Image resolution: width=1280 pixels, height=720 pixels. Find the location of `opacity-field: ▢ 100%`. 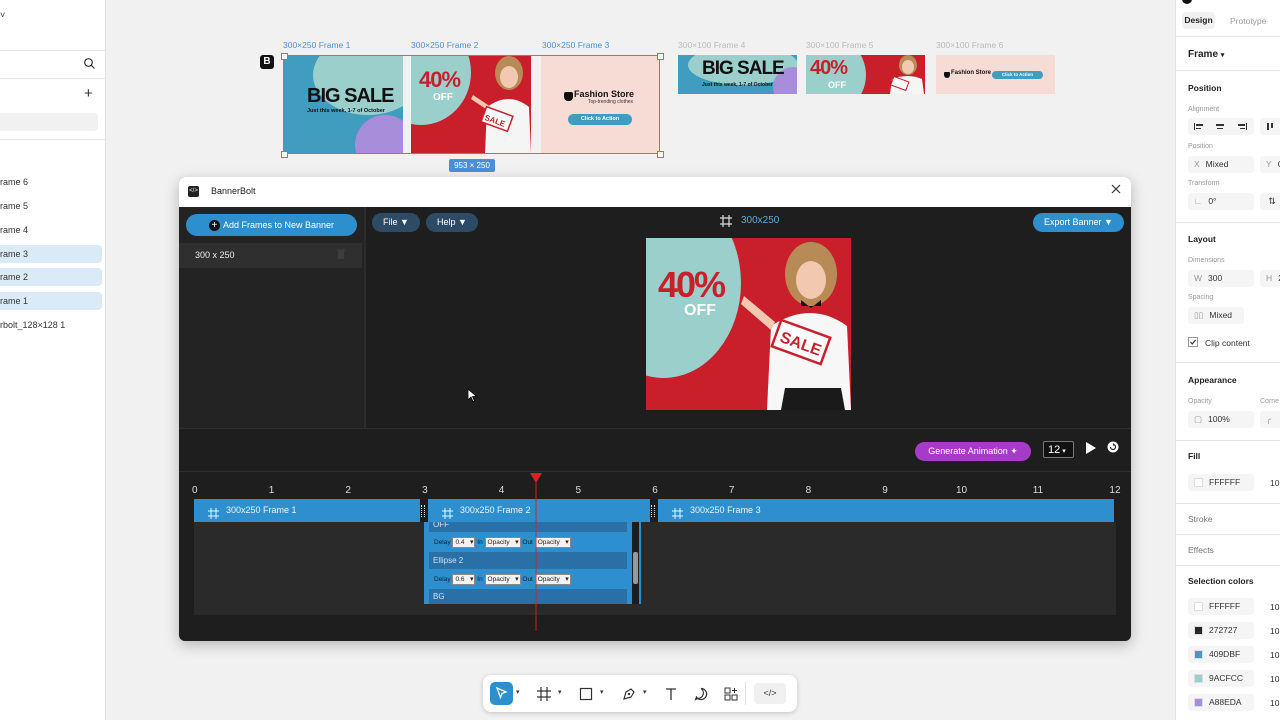

opacity-field: ▢ 100% is located at coordinates (1221, 419).